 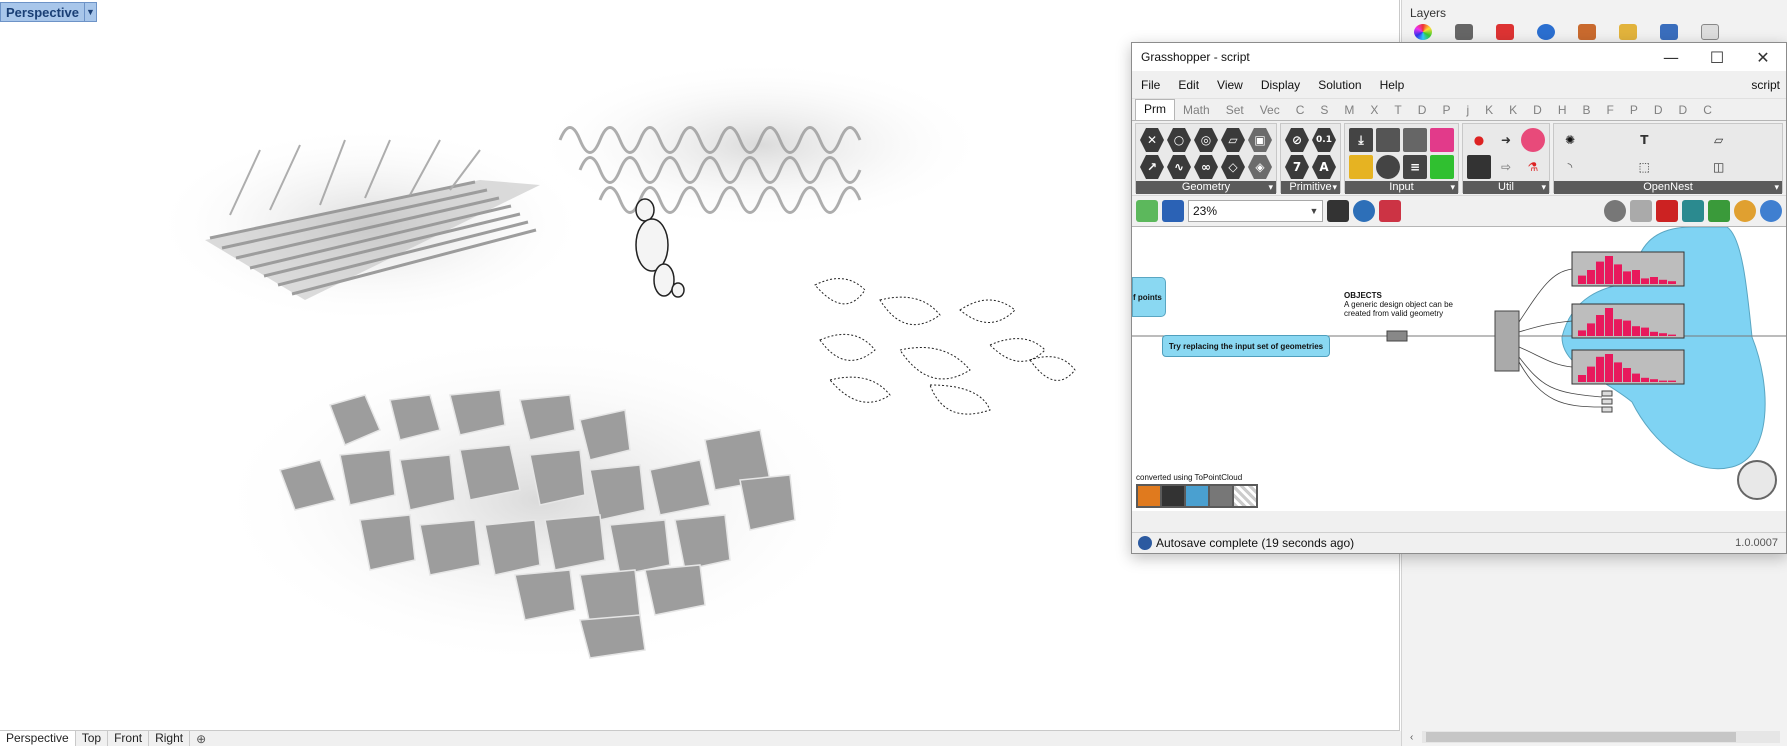 I want to click on document-name: script, so click(x=1768, y=85).